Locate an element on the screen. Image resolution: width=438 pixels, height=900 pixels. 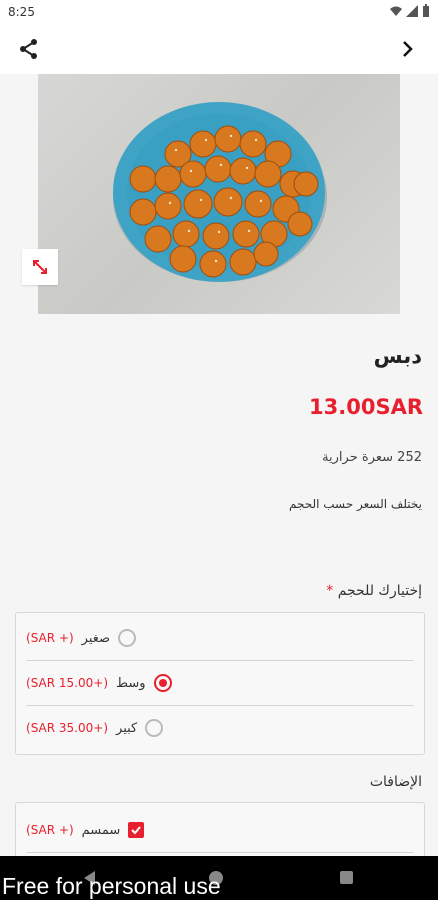
check-icon is located at coordinates (136, 830).